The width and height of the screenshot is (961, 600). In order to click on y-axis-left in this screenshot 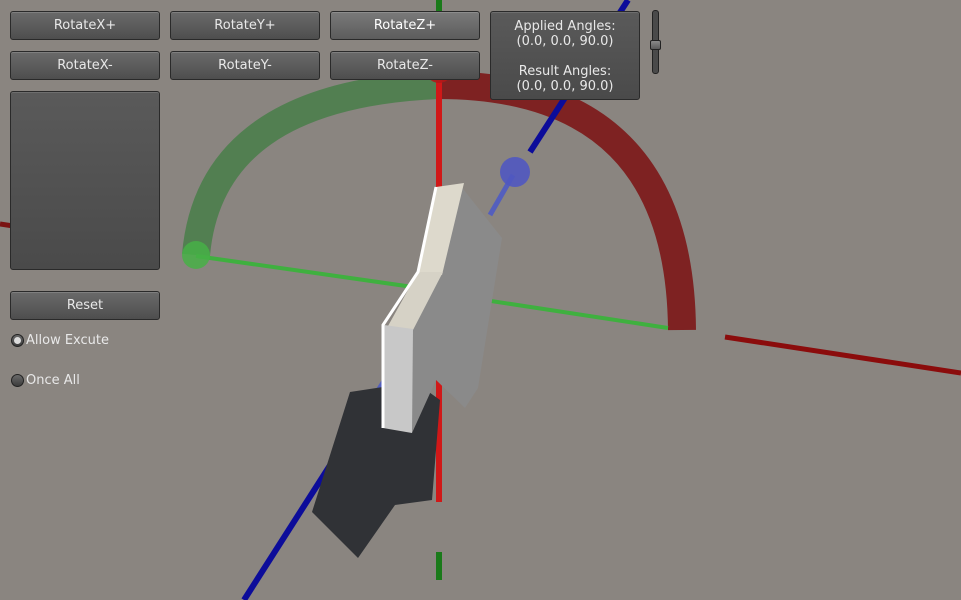, I will do `click(308, 272)`.